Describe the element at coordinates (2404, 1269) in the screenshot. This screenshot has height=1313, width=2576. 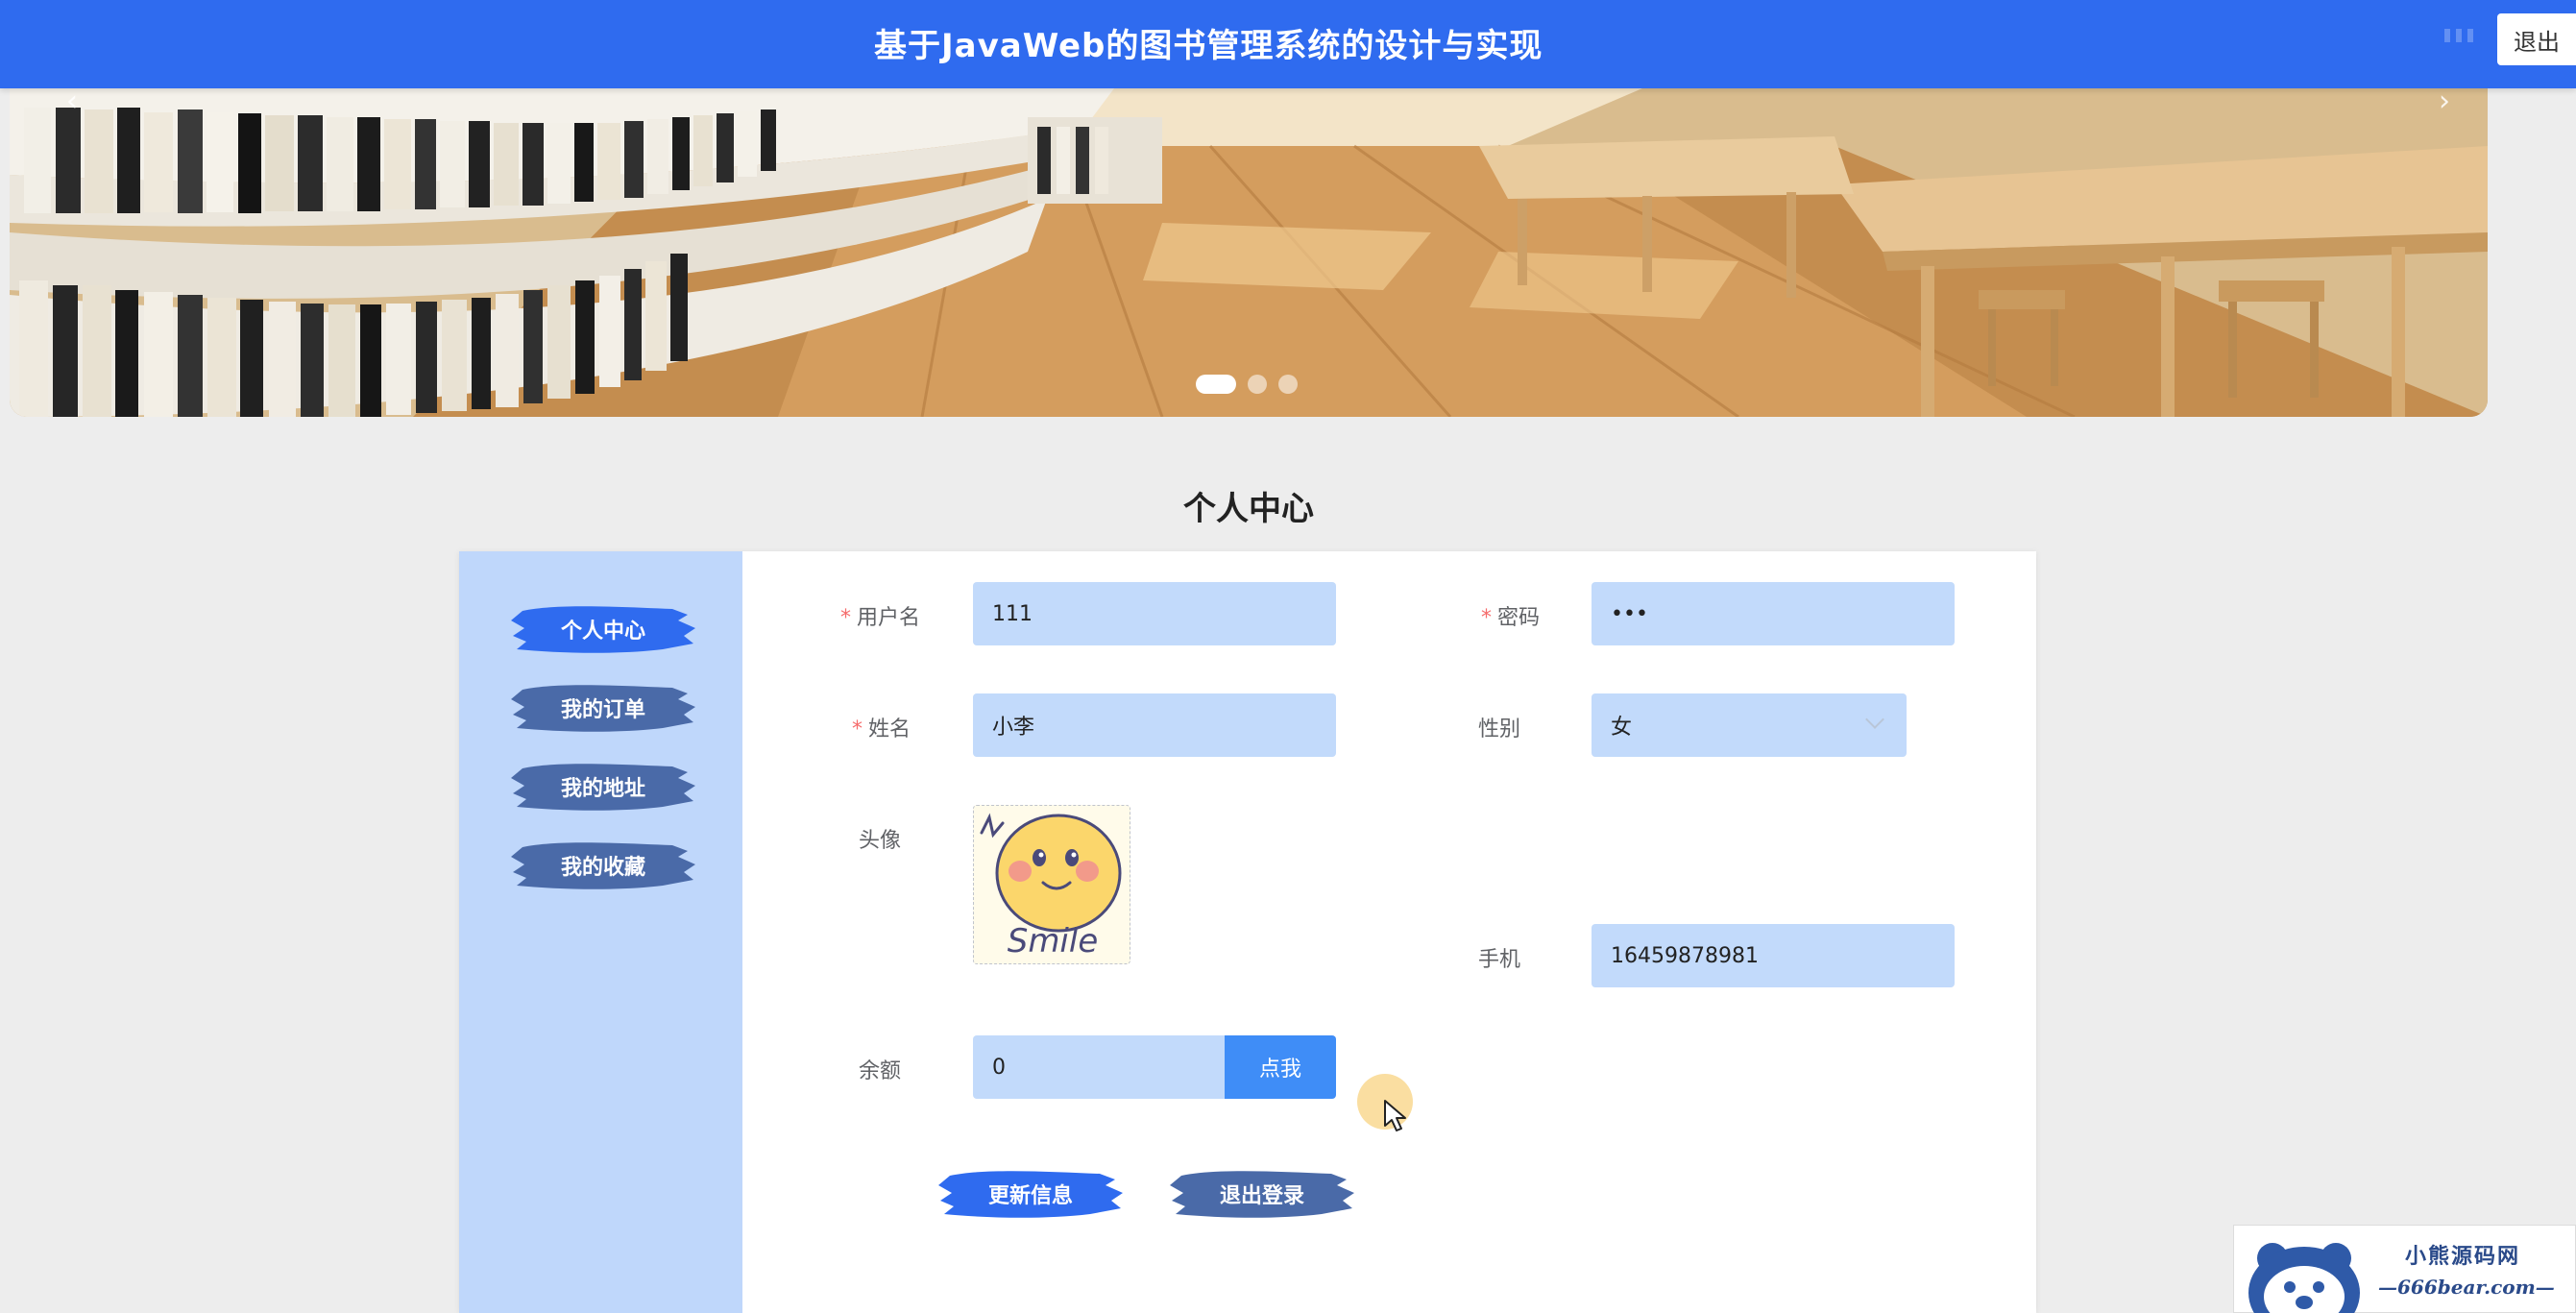
I see `watermark: 小熊源码网 —666bear.com—` at that location.